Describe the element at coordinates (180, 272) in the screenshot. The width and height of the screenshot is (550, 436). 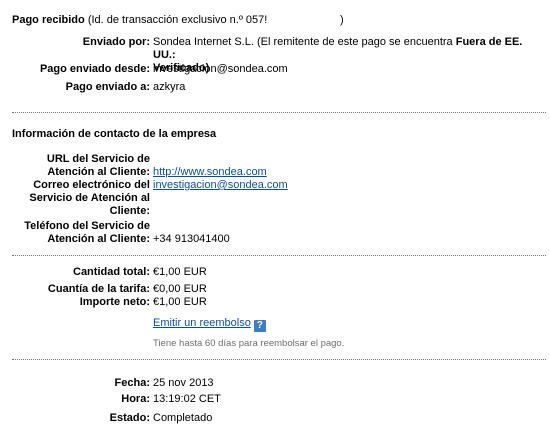
I see `total-value: €1,00 EUR` at that location.